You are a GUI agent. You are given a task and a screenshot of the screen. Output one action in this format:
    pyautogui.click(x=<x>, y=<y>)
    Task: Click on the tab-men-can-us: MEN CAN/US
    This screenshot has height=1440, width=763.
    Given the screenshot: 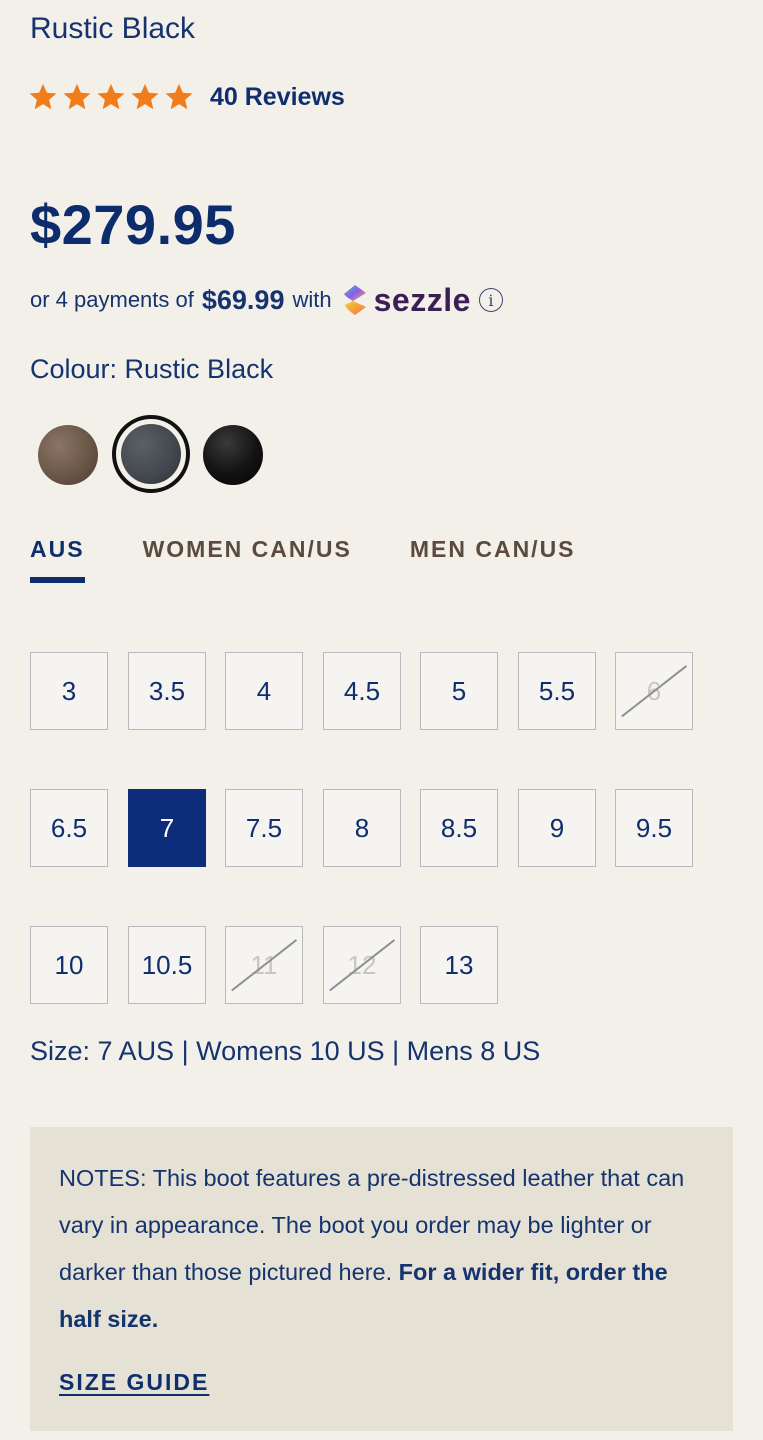 What is the action you would take?
    pyautogui.click(x=493, y=559)
    